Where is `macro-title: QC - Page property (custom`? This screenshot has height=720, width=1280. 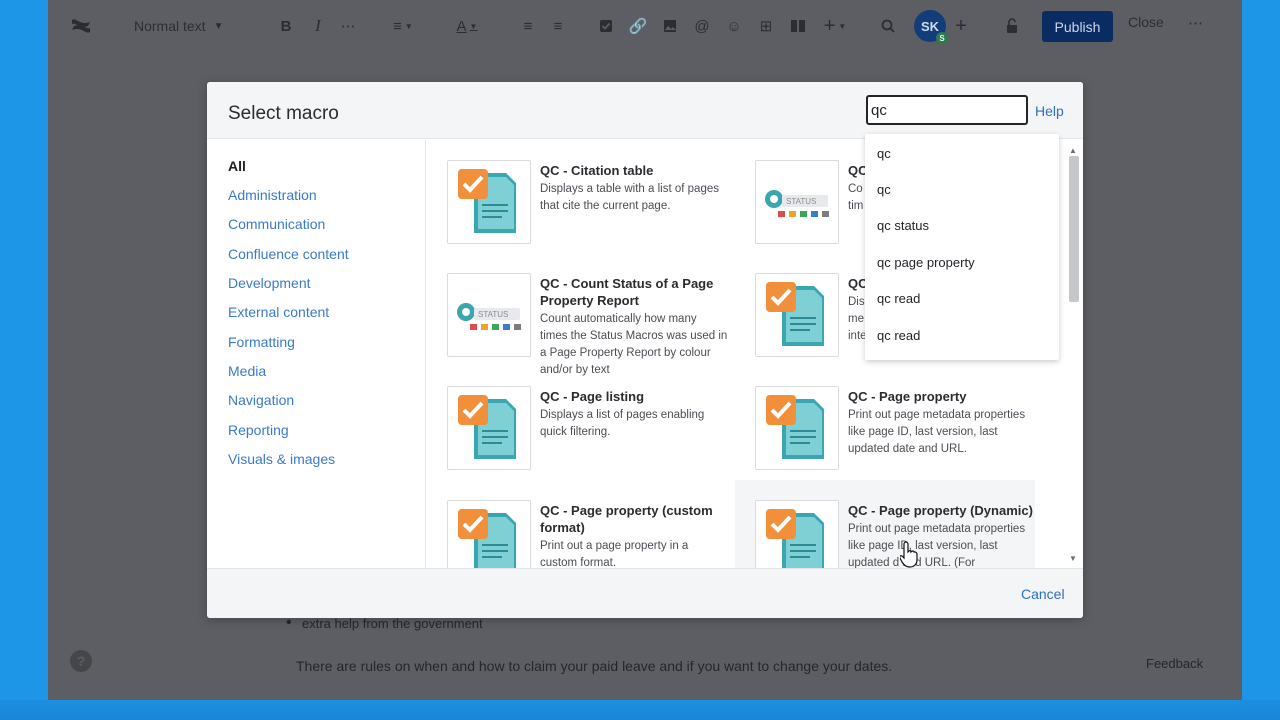
macro-title: QC - Page property (custom is located at coordinates (626, 510).